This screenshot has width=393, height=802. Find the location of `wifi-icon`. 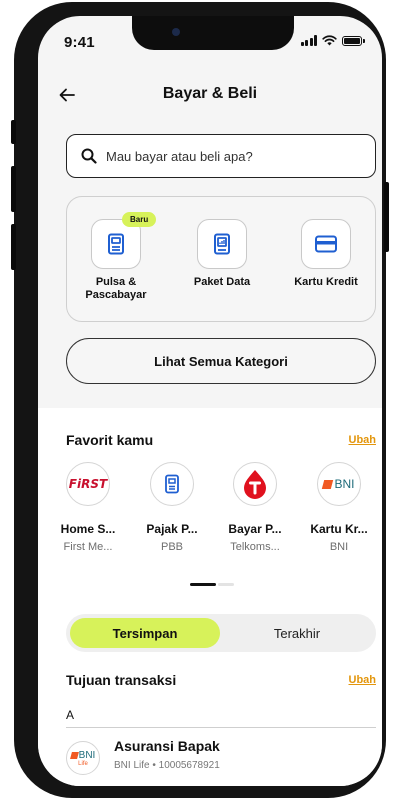

wifi-icon is located at coordinates (329, 40).